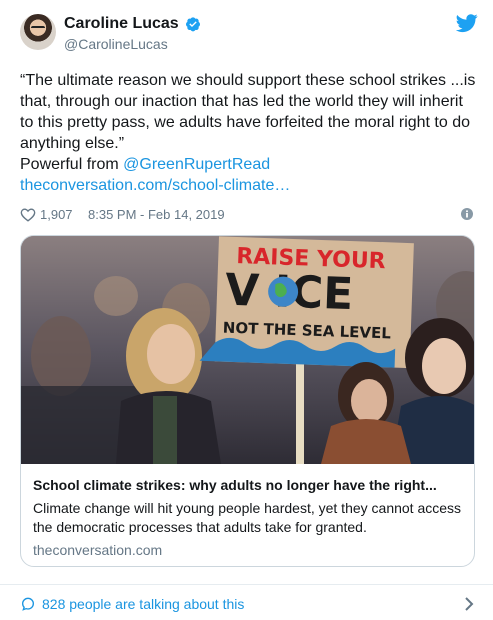 This screenshot has width=493, height=620. Describe the element at coordinates (467, 214) in the screenshot. I see `info-icon` at that location.